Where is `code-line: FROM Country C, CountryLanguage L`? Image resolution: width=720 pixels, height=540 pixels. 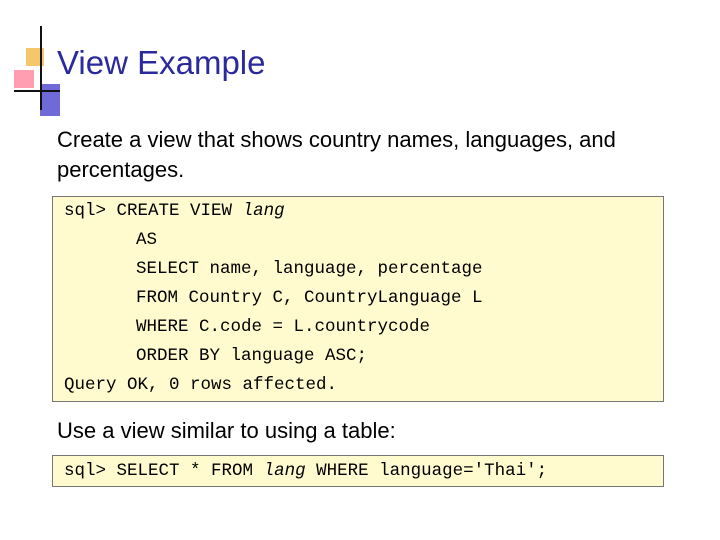 code-line: FROM Country C, CountryLanguage L is located at coordinates (309, 298).